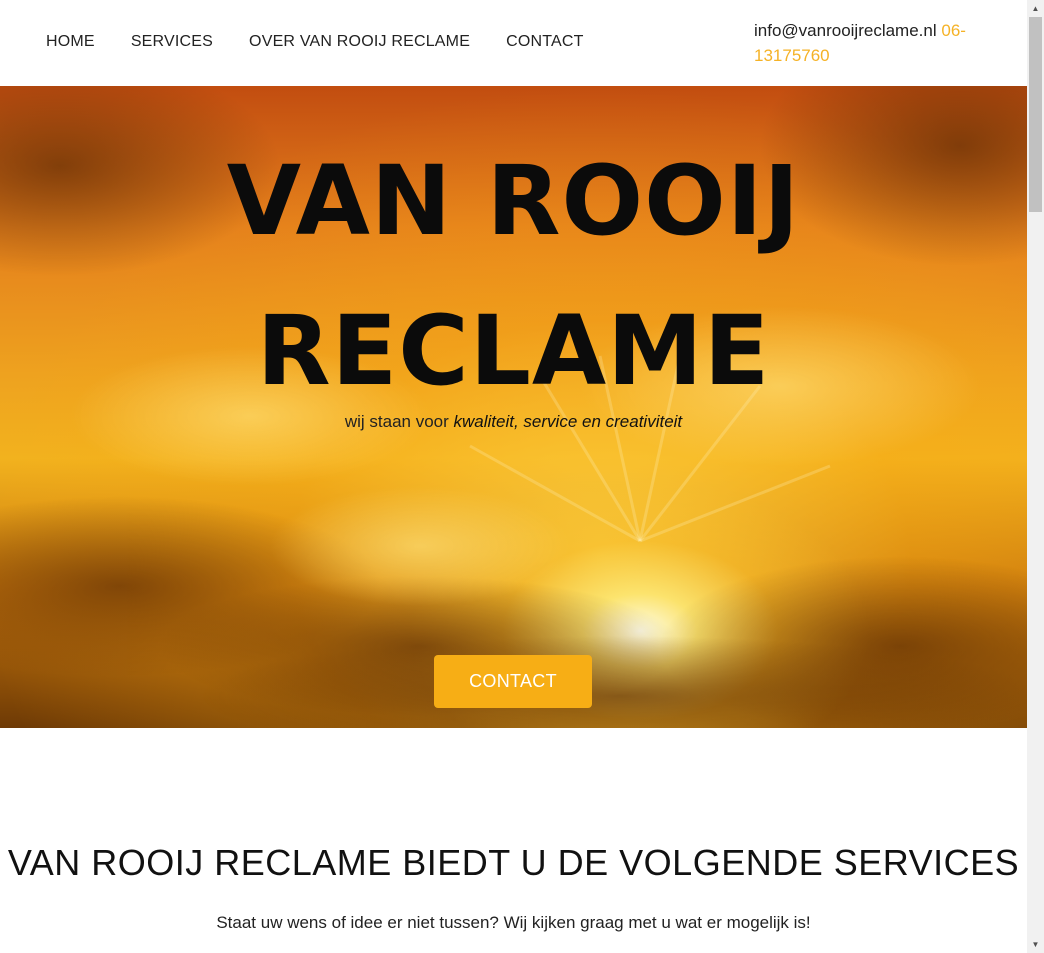 The image size is (1044, 953). What do you see at coordinates (359, 42) in the screenshot?
I see `nav-over-van-rooij-reclame: OVER VAN ROOIJ RECLAME` at bounding box center [359, 42].